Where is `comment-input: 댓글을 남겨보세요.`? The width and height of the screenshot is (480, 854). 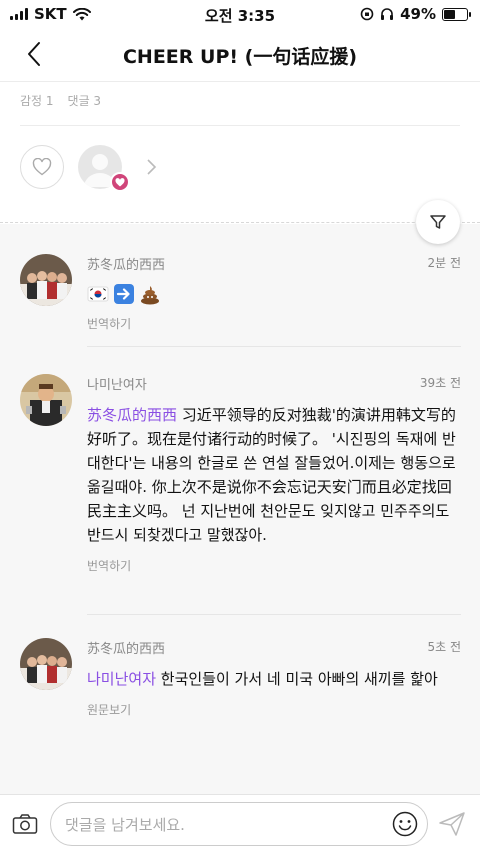 comment-input: 댓글을 남겨보세요. is located at coordinates (239, 824).